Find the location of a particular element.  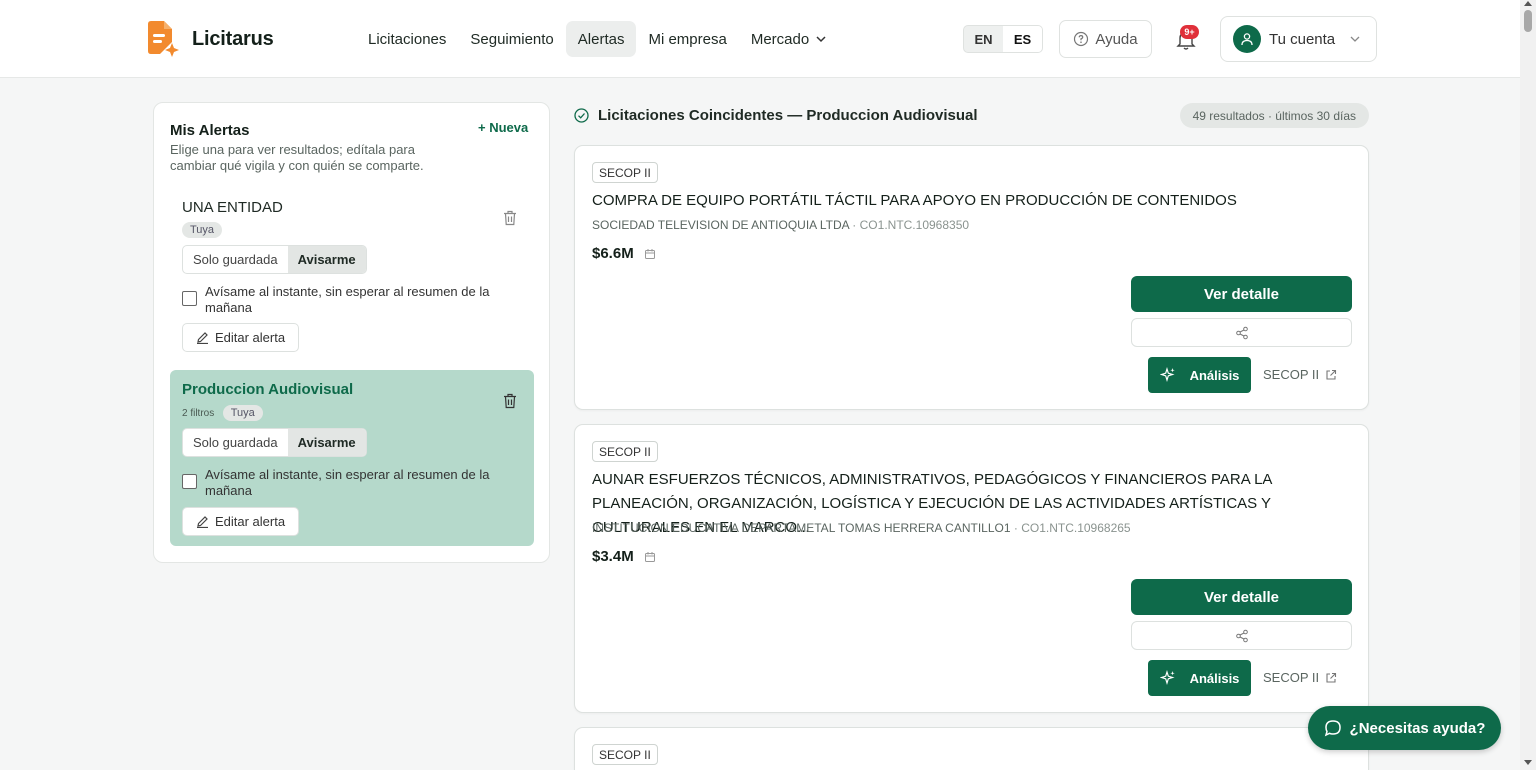

new-alert-button: + Nueva is located at coordinates (503, 127).